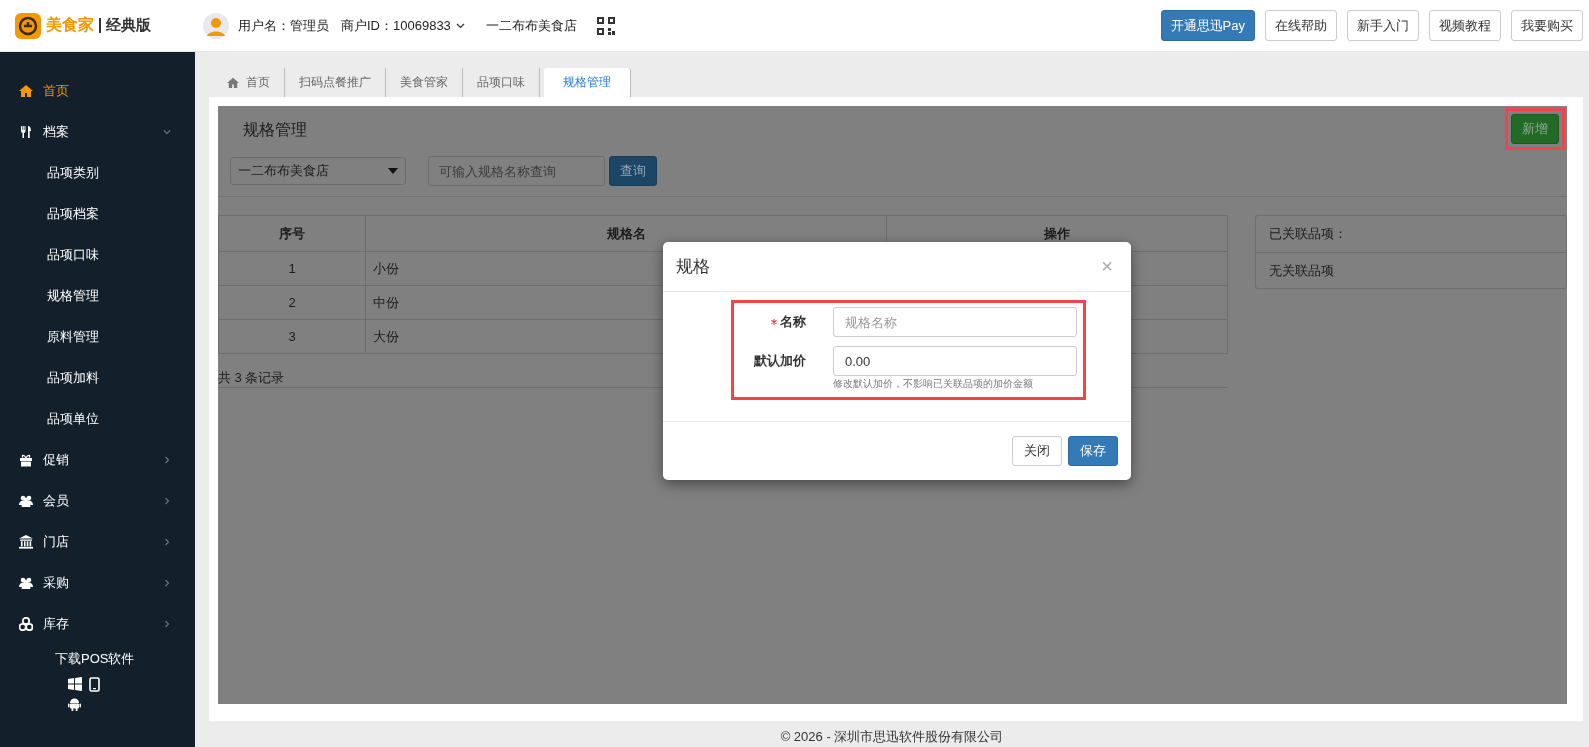 The width and height of the screenshot is (1589, 747). Describe the element at coordinates (28, 25) in the screenshot. I see `logo-icon` at that location.